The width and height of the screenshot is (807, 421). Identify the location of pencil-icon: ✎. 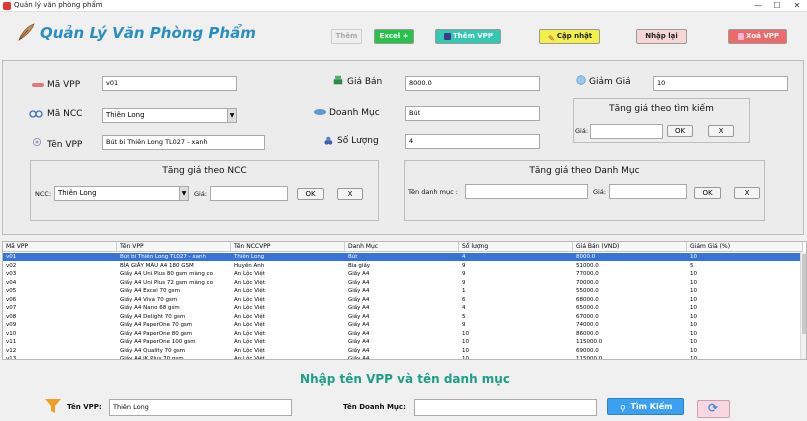
(551, 38).